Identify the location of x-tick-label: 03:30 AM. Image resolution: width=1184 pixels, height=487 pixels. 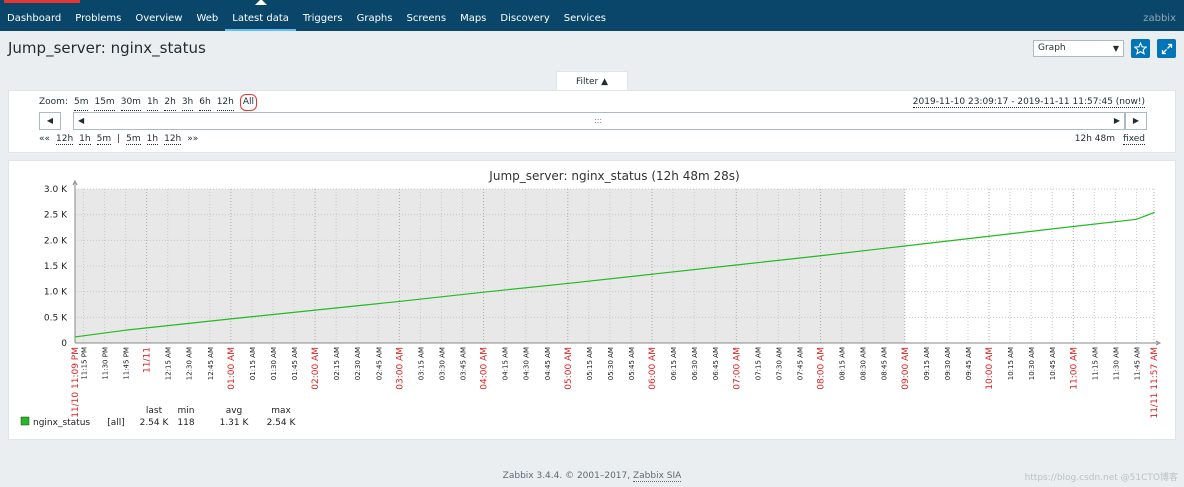
(442, 363).